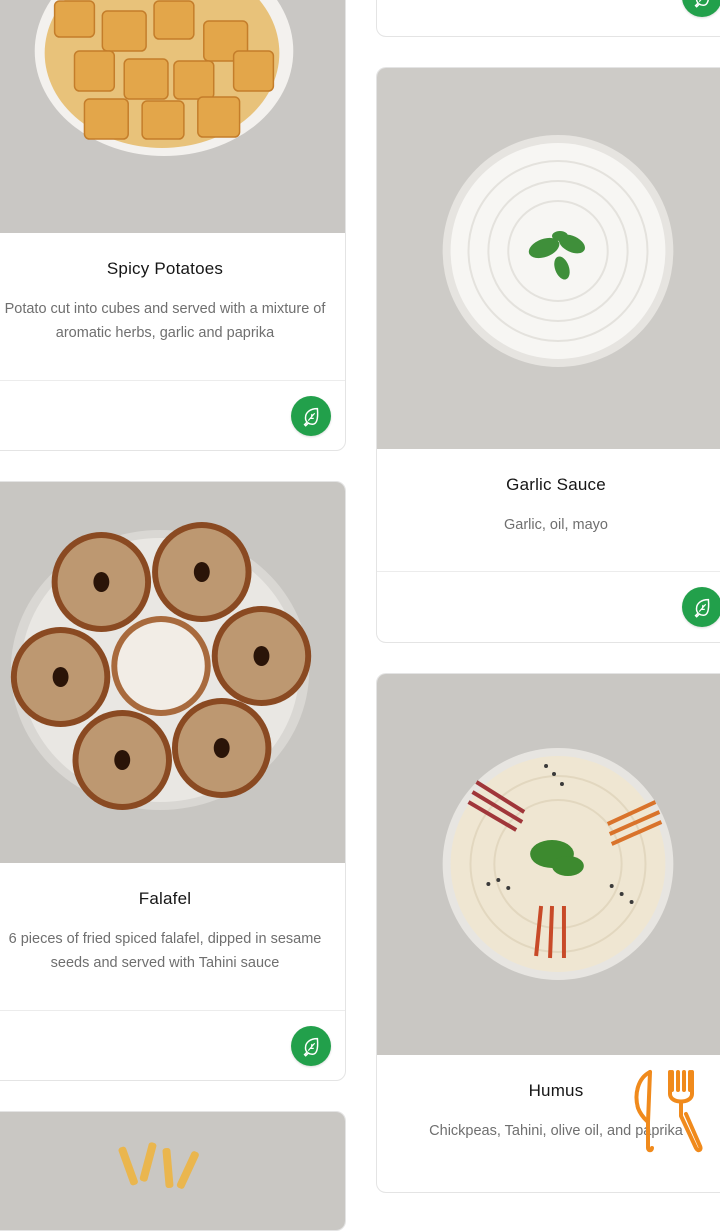 This screenshot has width=720, height=1231. I want to click on fries-photo, so click(172, 1171).